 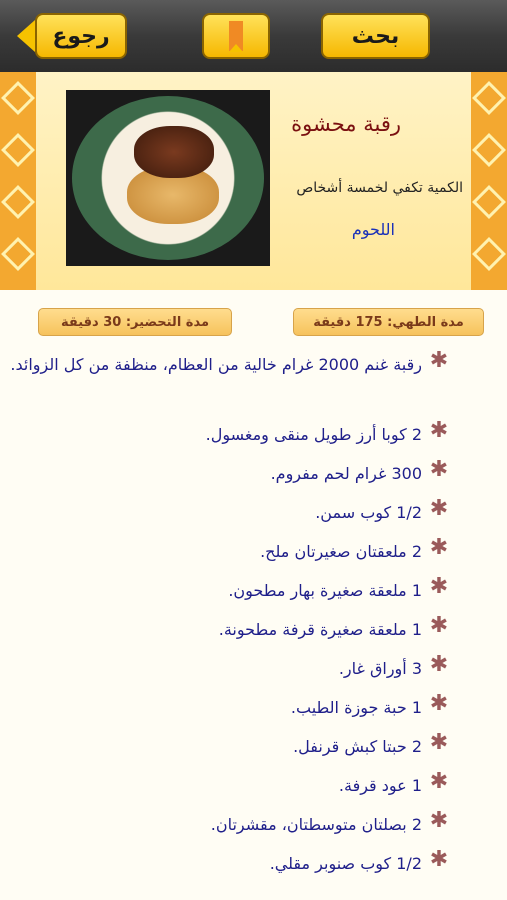 What do you see at coordinates (72, 36) in the screenshot?
I see `back-button: رجوع` at bounding box center [72, 36].